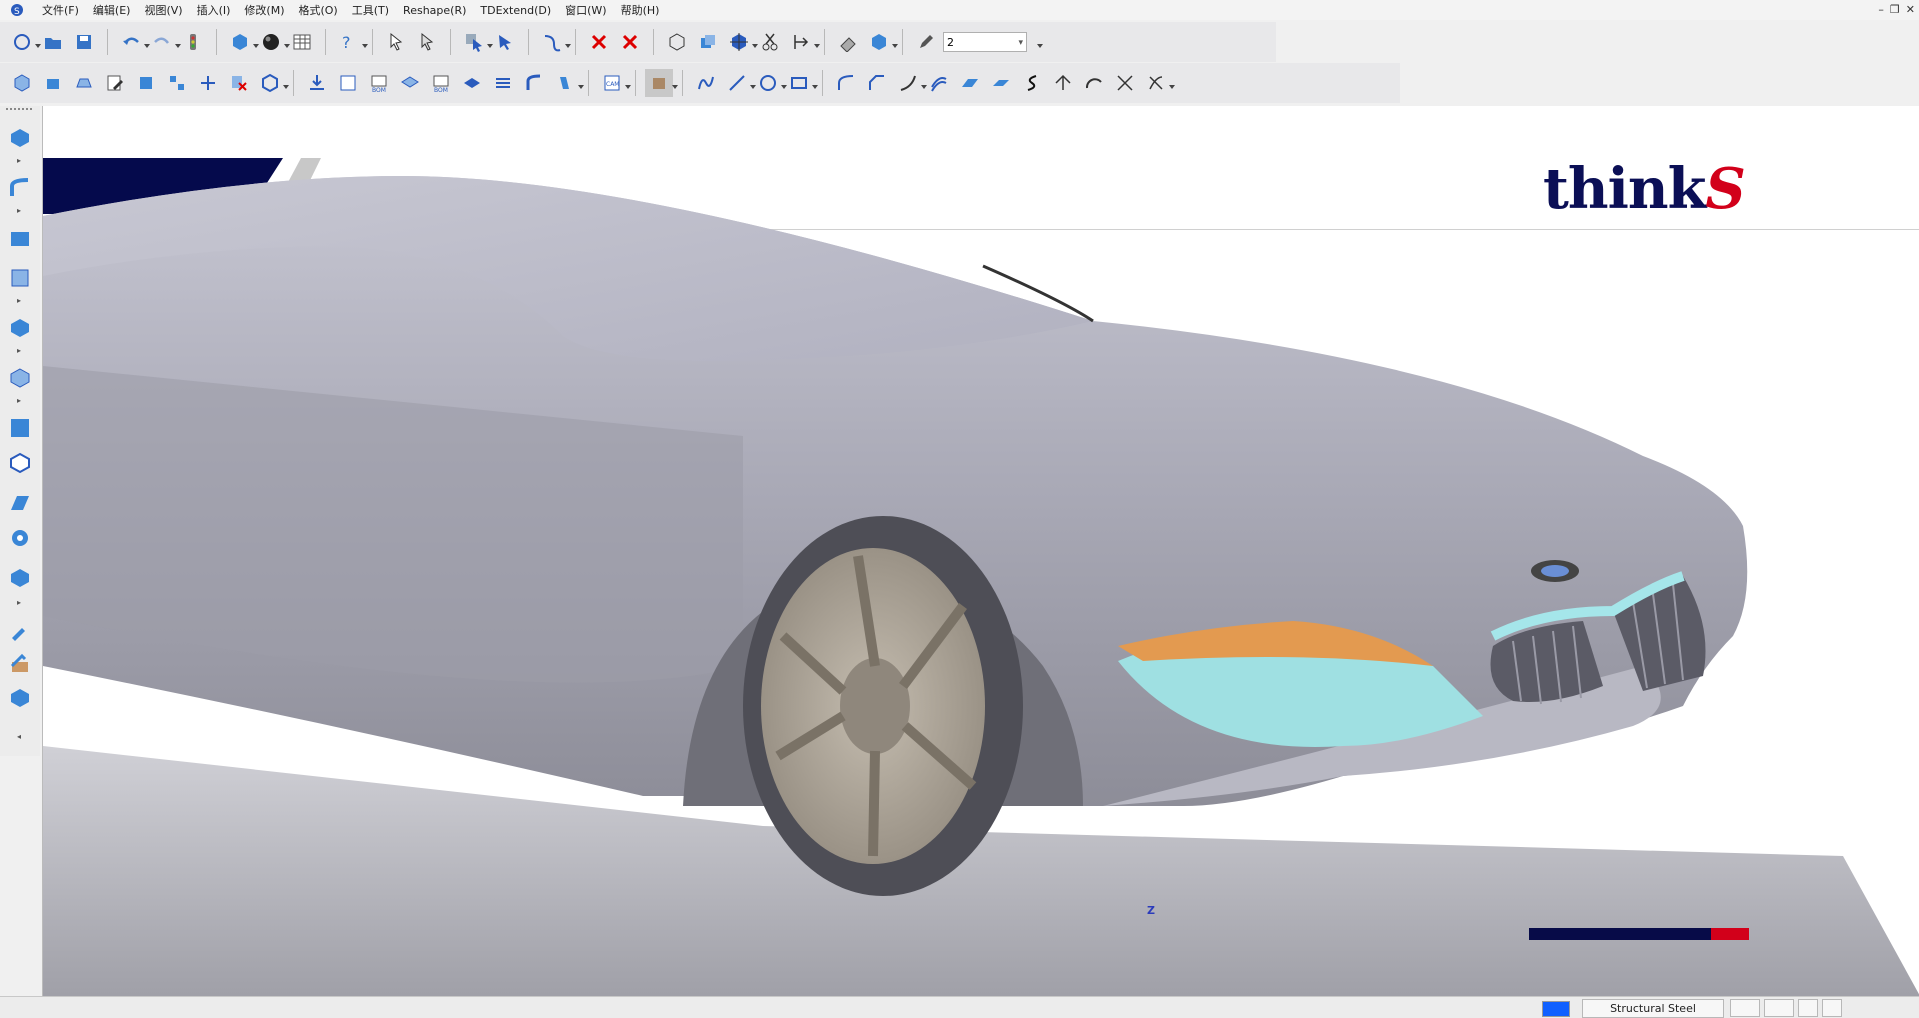  I want to click on table-button, so click(302, 42).